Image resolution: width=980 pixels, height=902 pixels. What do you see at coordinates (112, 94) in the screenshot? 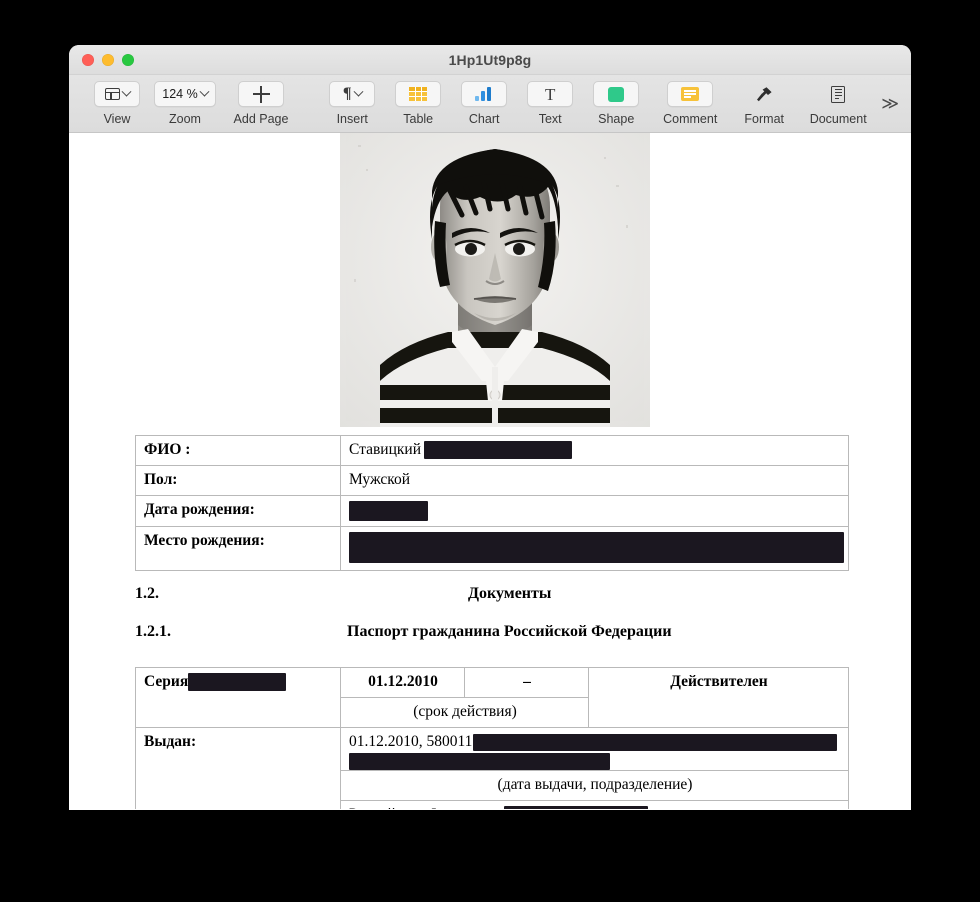
I see `view-layout-icon` at bounding box center [112, 94].